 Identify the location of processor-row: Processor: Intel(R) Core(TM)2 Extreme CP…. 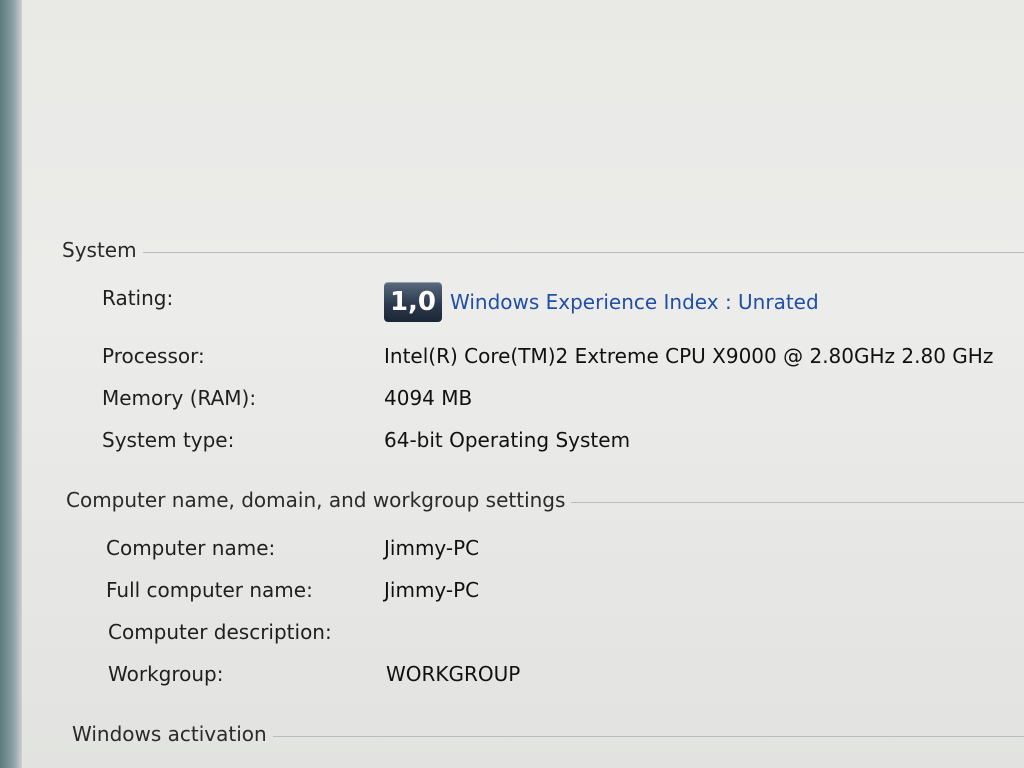
(523, 359).